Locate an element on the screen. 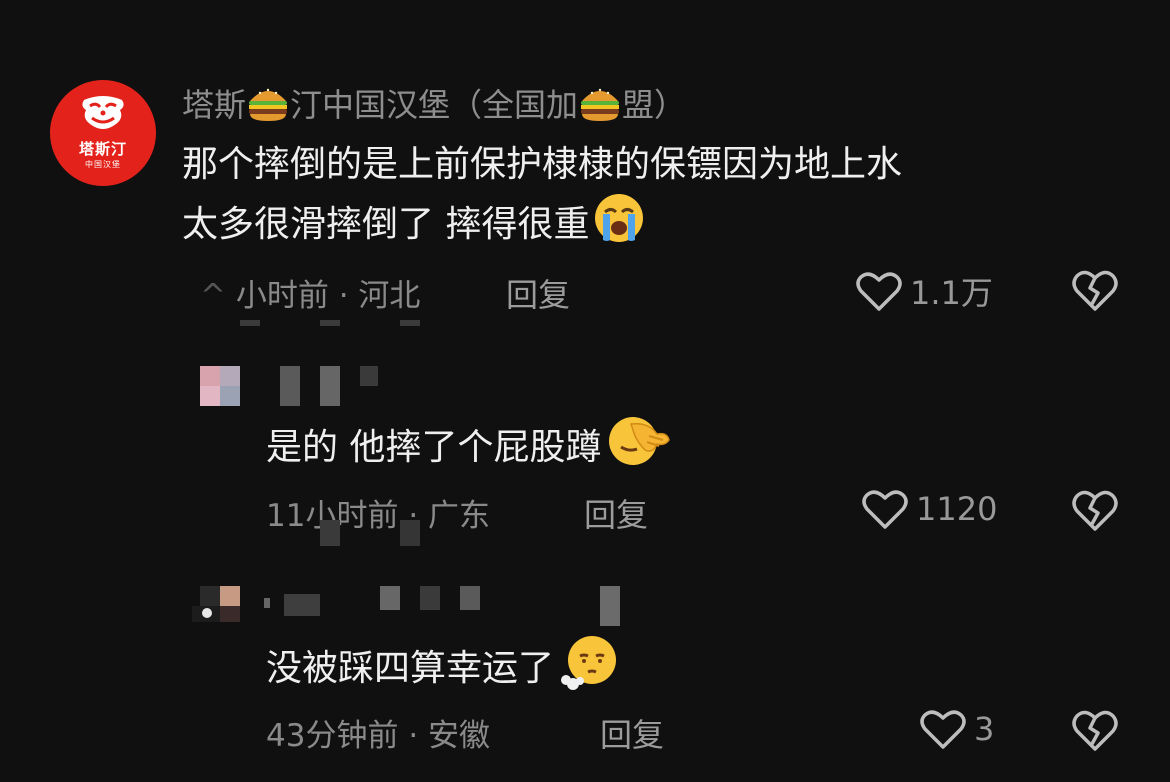 The width and height of the screenshot is (1170, 782). comment-text: 是的 他摔了个屁股蹲 is located at coordinates (469, 449).